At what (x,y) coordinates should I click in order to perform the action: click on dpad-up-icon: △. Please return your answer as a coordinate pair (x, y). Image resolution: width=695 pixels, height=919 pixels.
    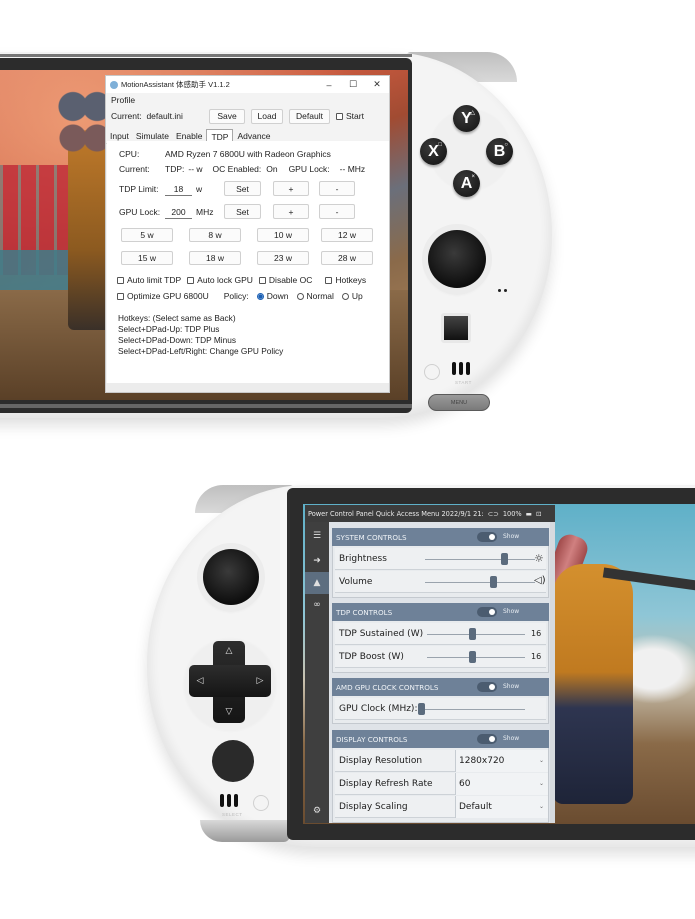
    Looking at the image, I should click on (229, 650).